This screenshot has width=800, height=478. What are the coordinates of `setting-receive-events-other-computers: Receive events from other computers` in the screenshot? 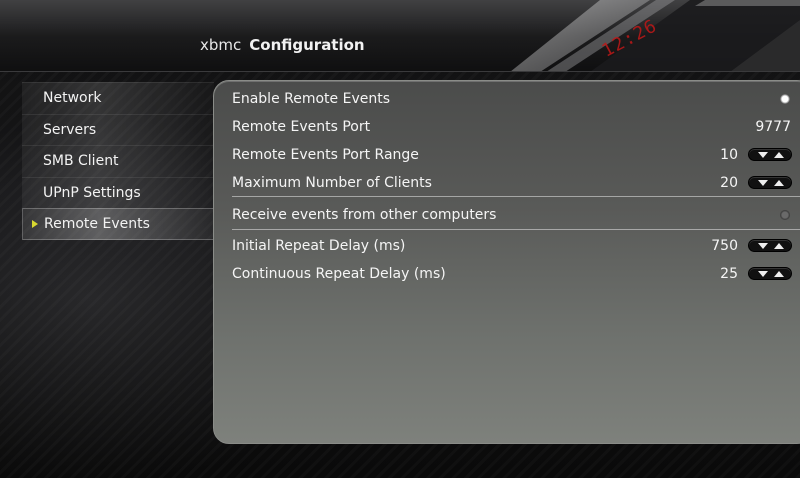 It's located at (512, 215).